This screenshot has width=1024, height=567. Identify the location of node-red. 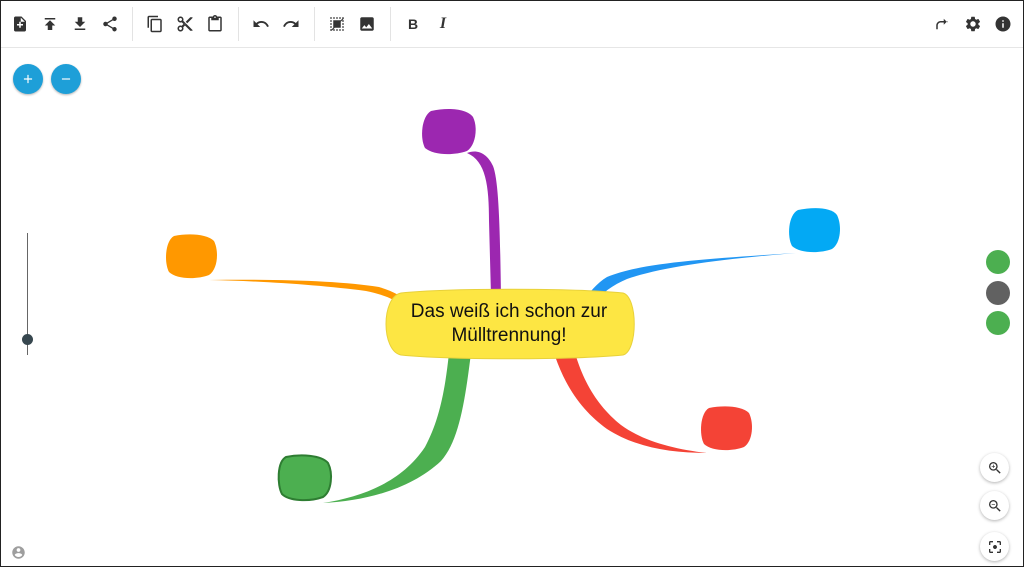
(726, 428).